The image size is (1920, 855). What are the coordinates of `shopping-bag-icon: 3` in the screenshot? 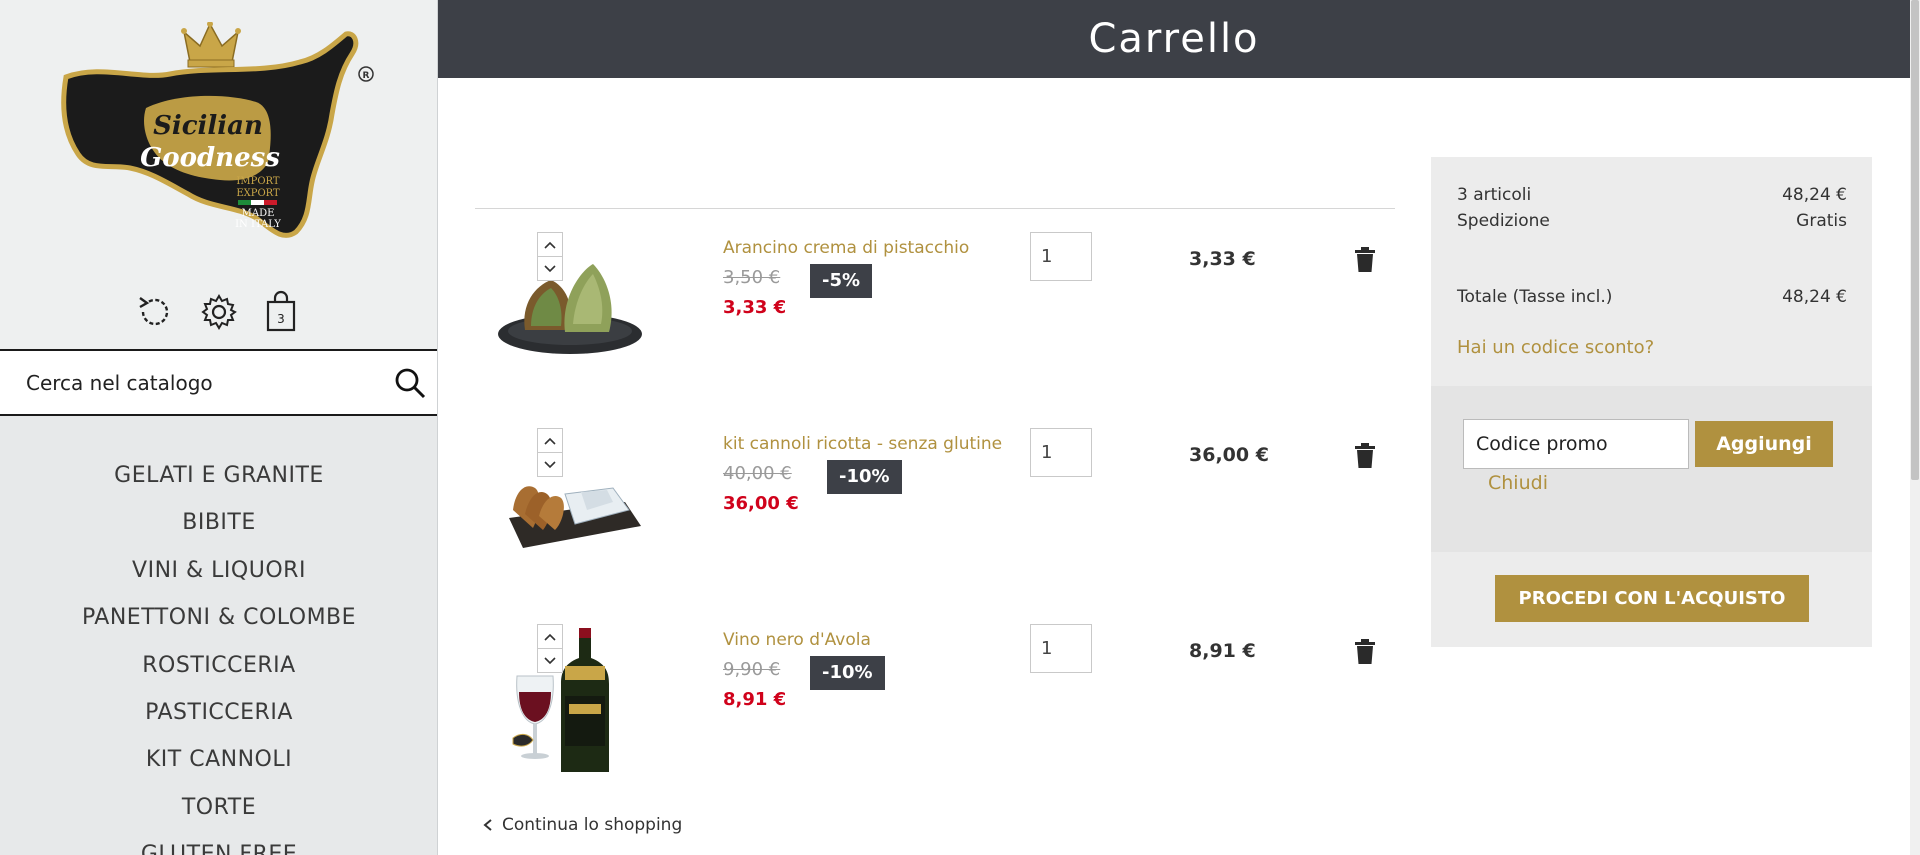 It's located at (281, 312).